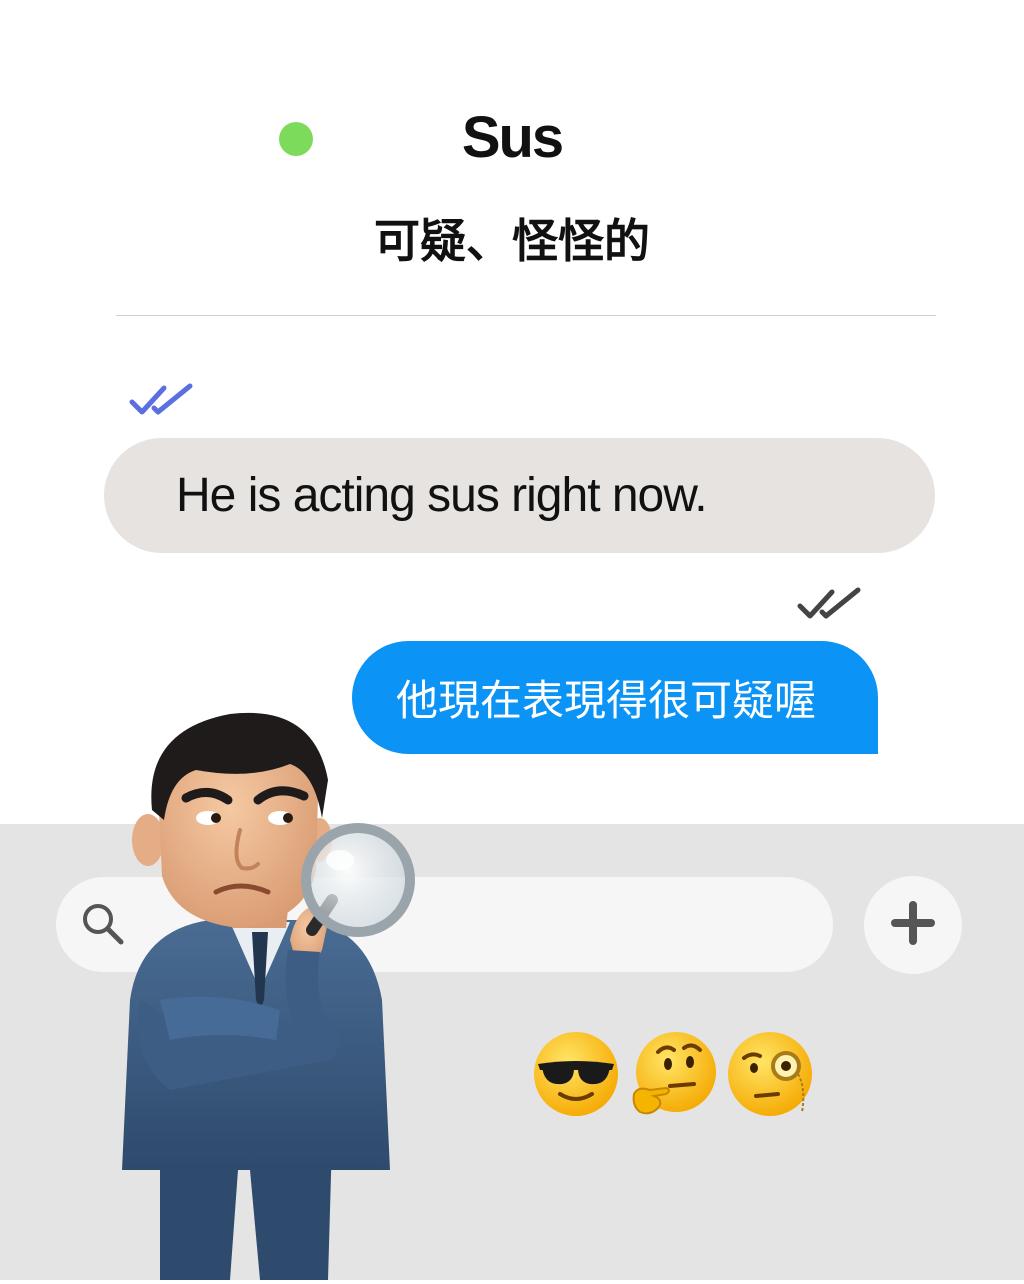  Describe the element at coordinates (674, 1076) in the screenshot. I see `thinking-emoji-icon` at that location.